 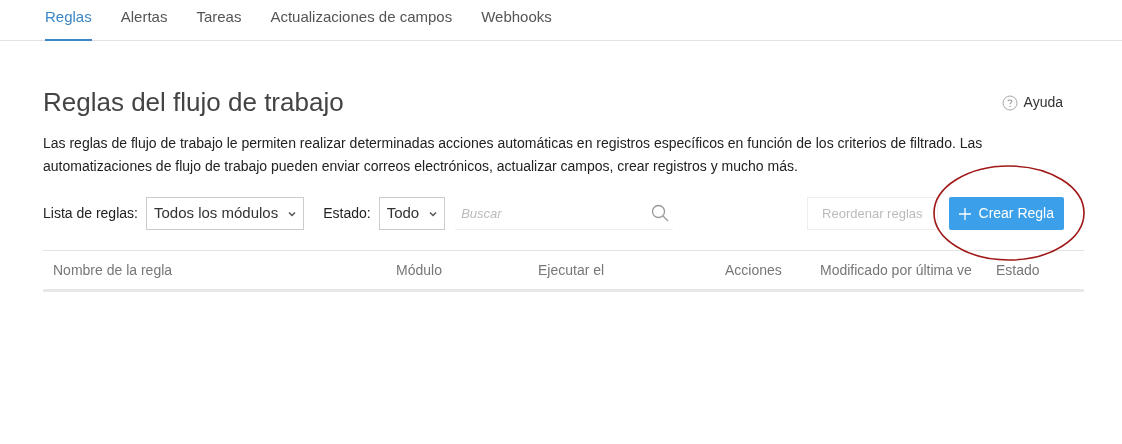 What do you see at coordinates (564, 213) in the screenshot?
I see `search-field: Buscar` at bounding box center [564, 213].